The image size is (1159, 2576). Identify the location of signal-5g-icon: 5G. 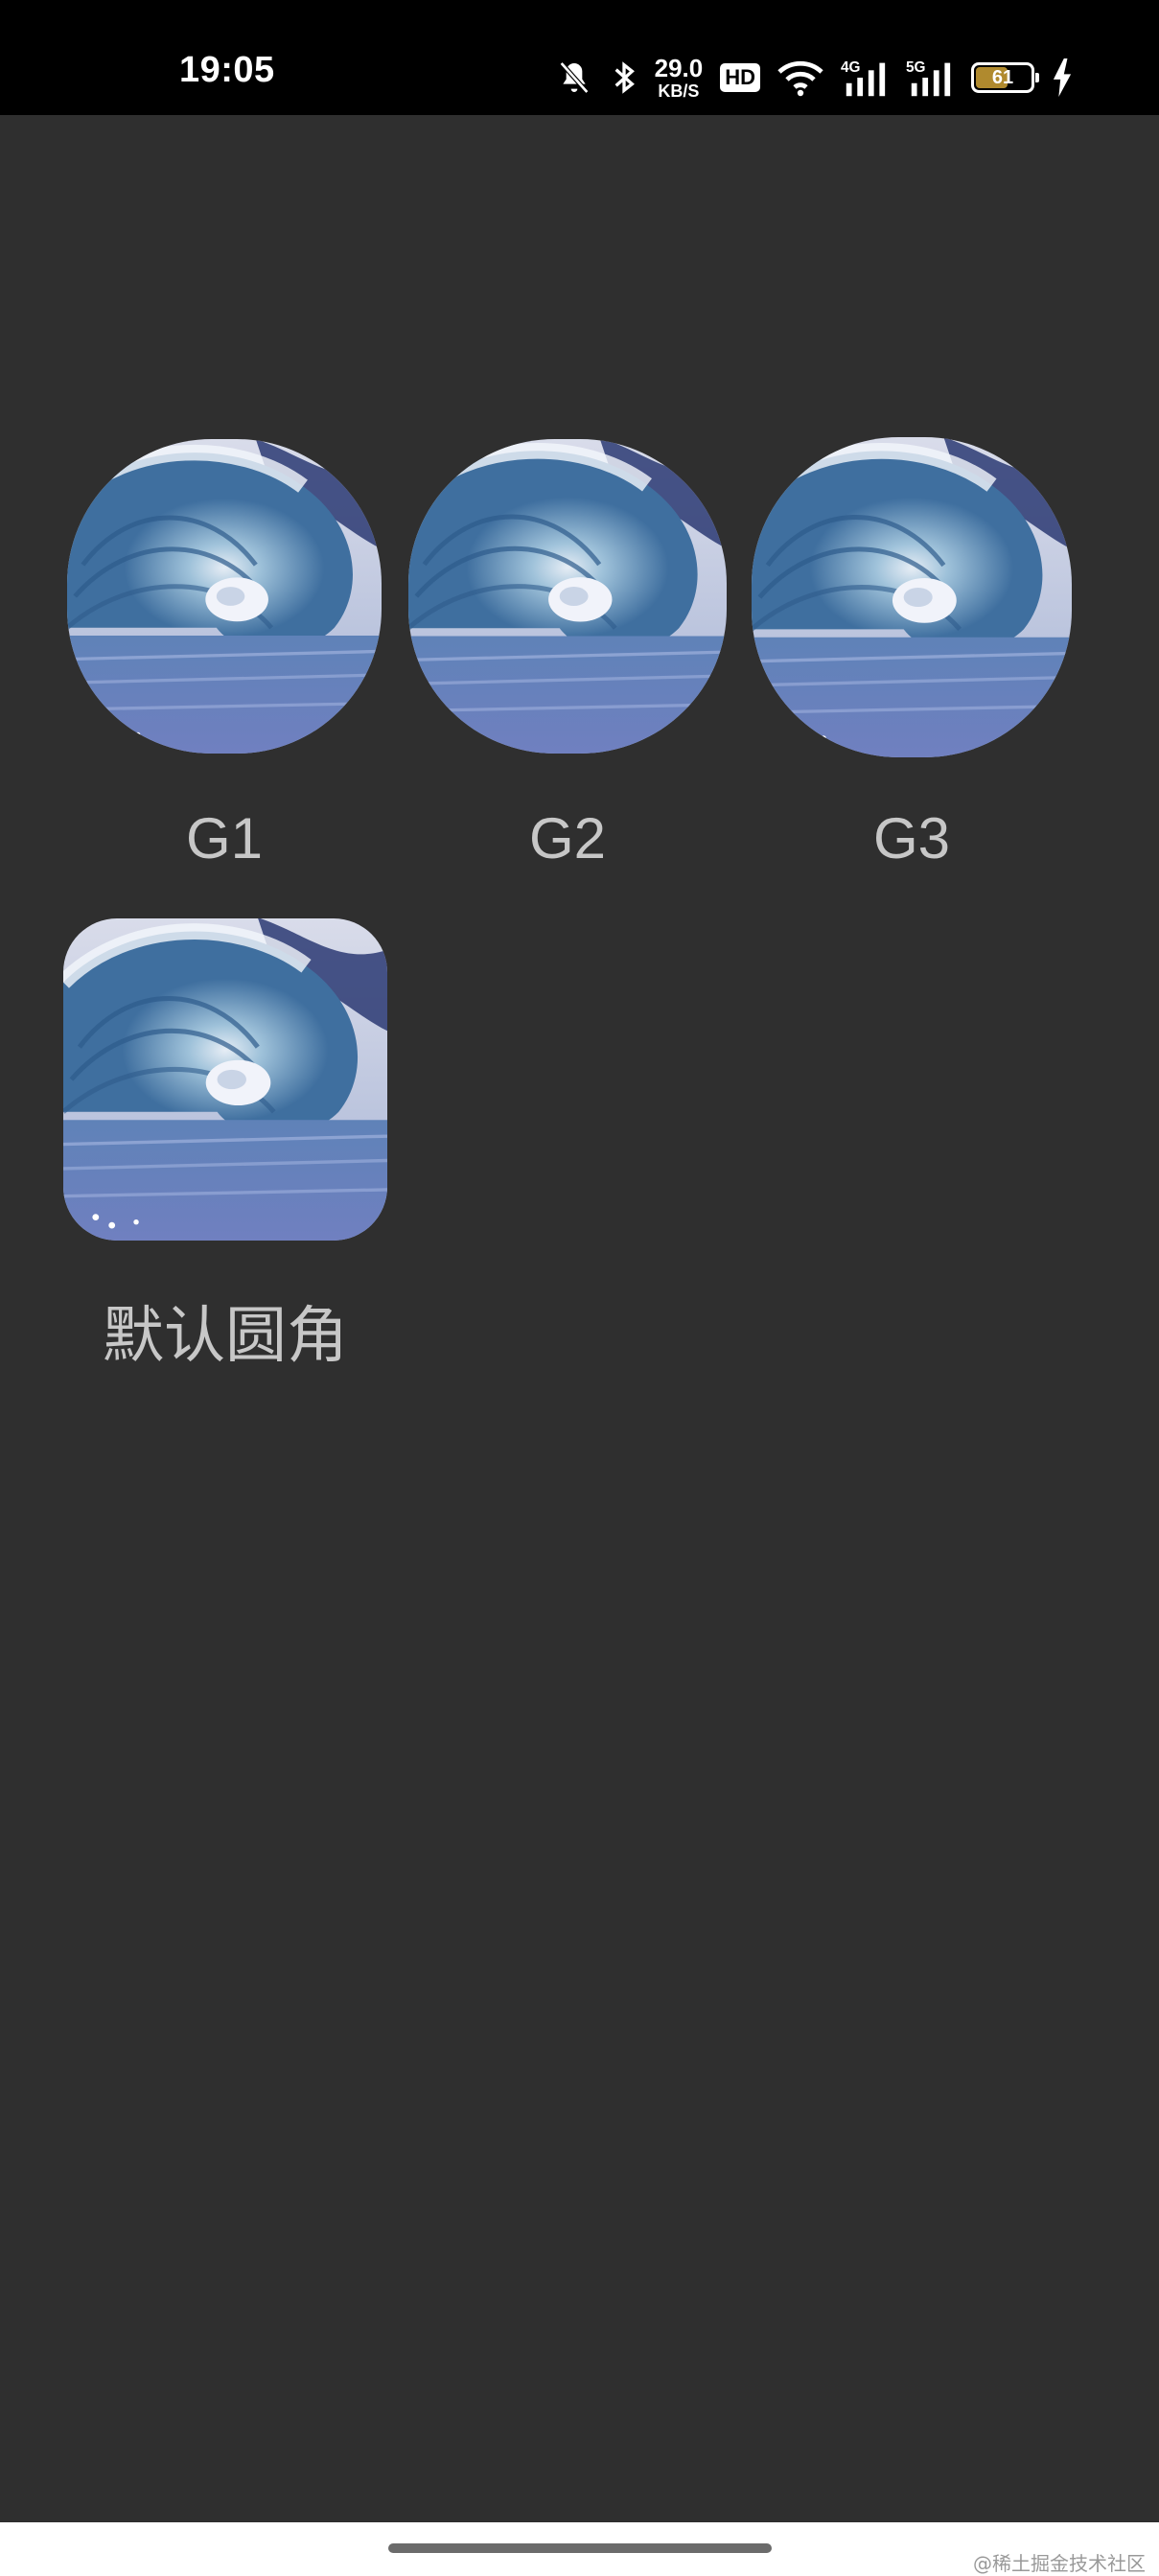
(930, 78).